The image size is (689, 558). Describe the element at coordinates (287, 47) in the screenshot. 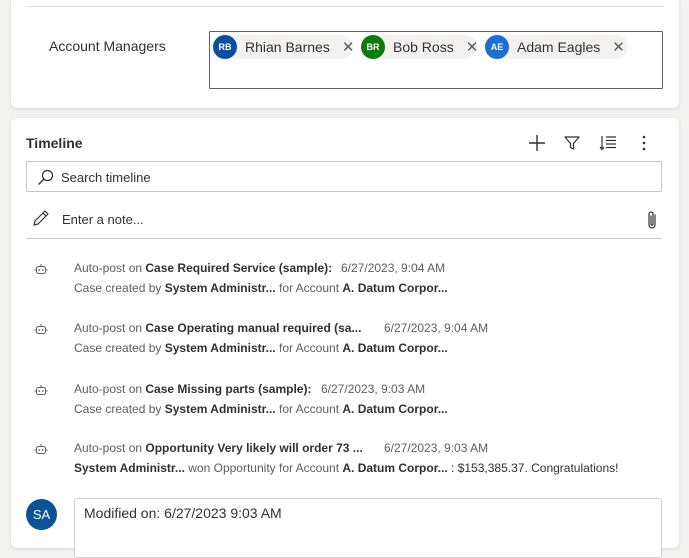

I see `chip-name: Rhian Barnes` at that location.